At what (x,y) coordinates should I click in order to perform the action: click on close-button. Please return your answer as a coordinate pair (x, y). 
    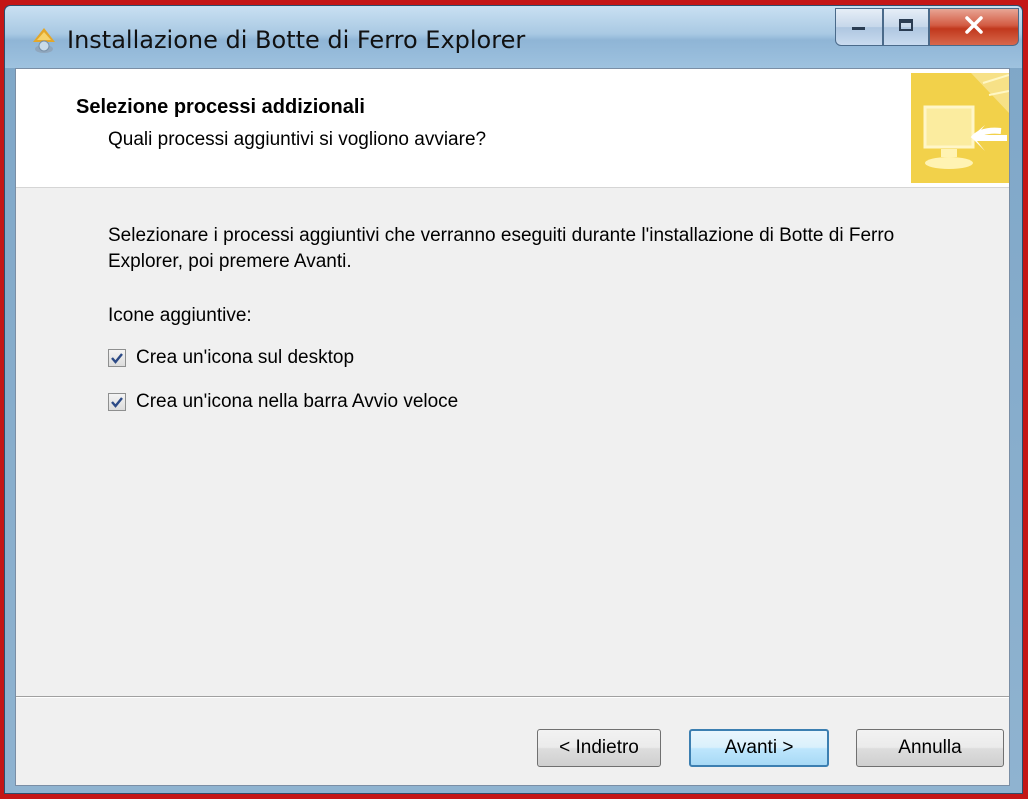
    Looking at the image, I should click on (974, 27).